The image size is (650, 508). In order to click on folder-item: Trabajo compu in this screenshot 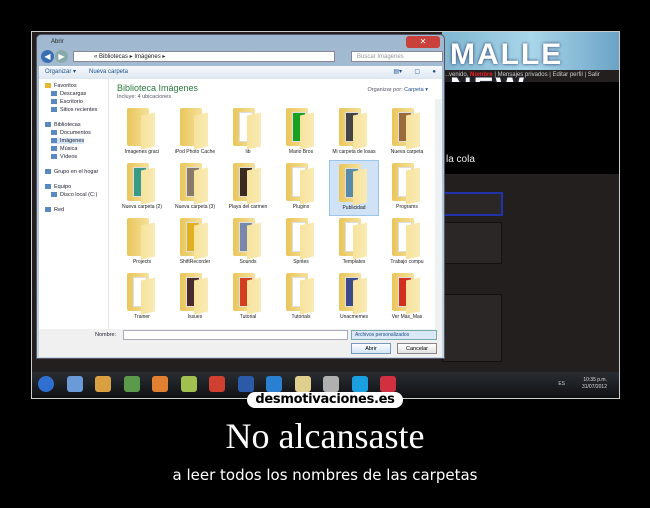, I will do `click(407, 243)`.